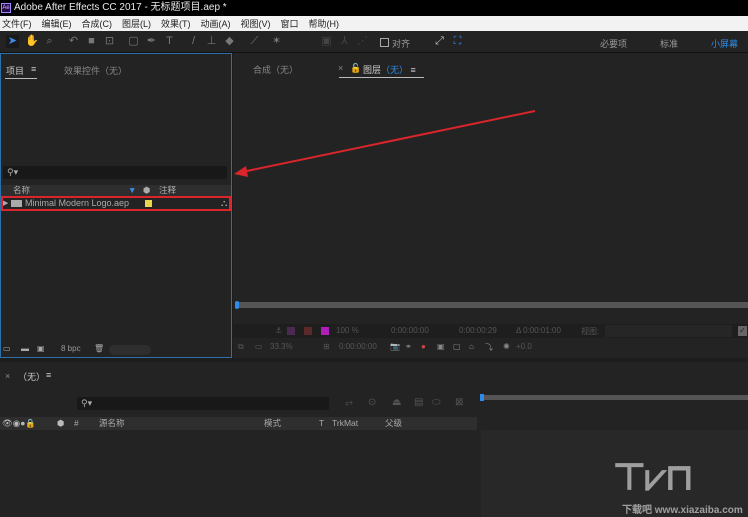 This screenshot has width=748, height=517. Describe the element at coordinates (410, 330) in the screenshot. I see `in-point-time: 0:00:00:00` at that location.